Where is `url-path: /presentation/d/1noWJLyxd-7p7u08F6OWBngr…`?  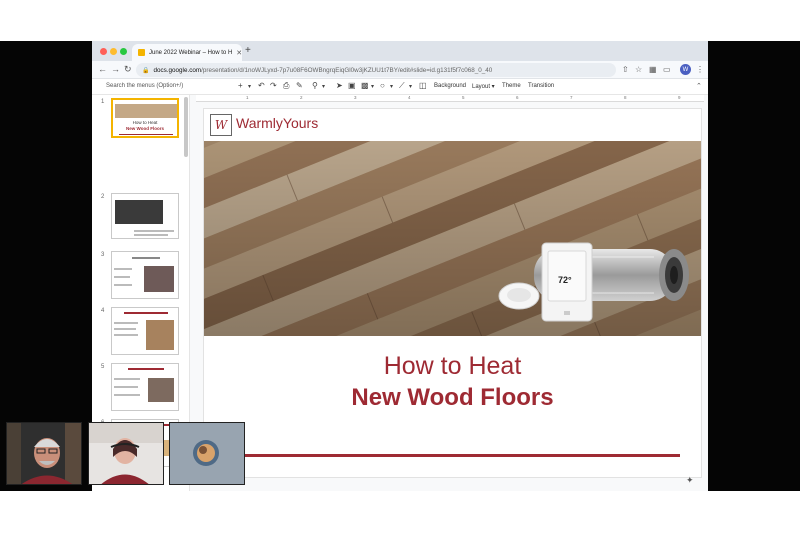 url-path: /presentation/d/1noWJLyxd-7p7u08F6OWBngr… is located at coordinates (347, 70).